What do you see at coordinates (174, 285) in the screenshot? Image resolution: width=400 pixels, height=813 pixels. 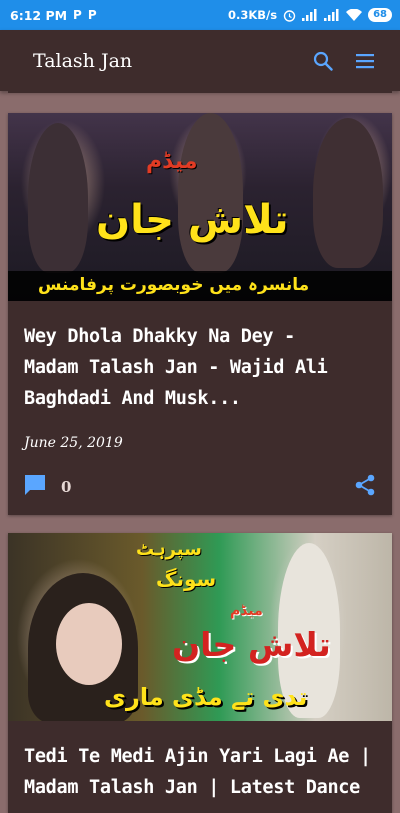 I see `thumbnail-overlay-subtitle: مانسرہ میں خوبصورت پرفامنس` at bounding box center [174, 285].